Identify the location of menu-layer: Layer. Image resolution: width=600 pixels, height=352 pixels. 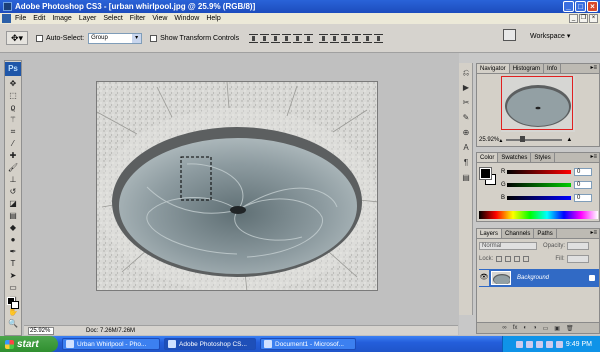
(88, 18).